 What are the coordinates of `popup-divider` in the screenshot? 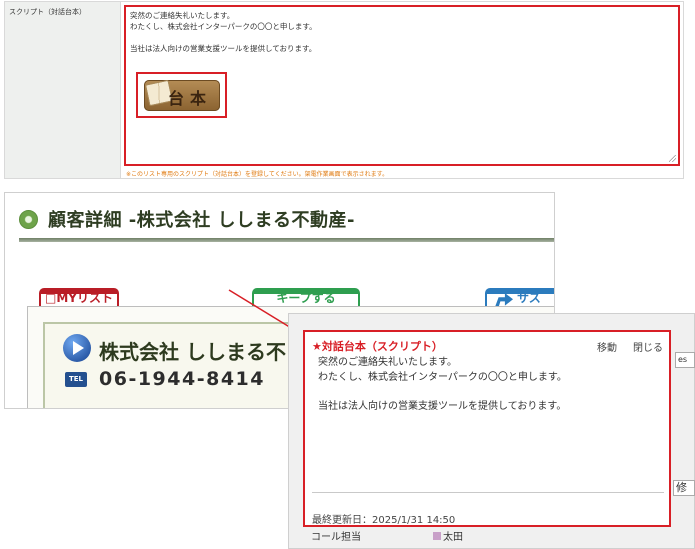 It's located at (488, 492).